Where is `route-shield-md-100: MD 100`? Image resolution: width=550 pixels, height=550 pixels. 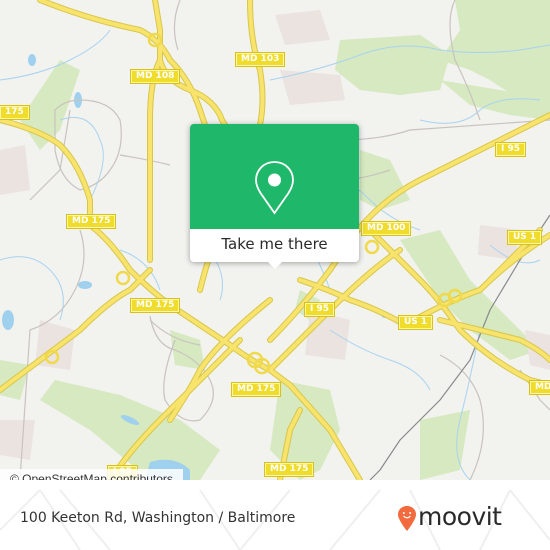 route-shield-md-100: MD 100 is located at coordinates (386, 228).